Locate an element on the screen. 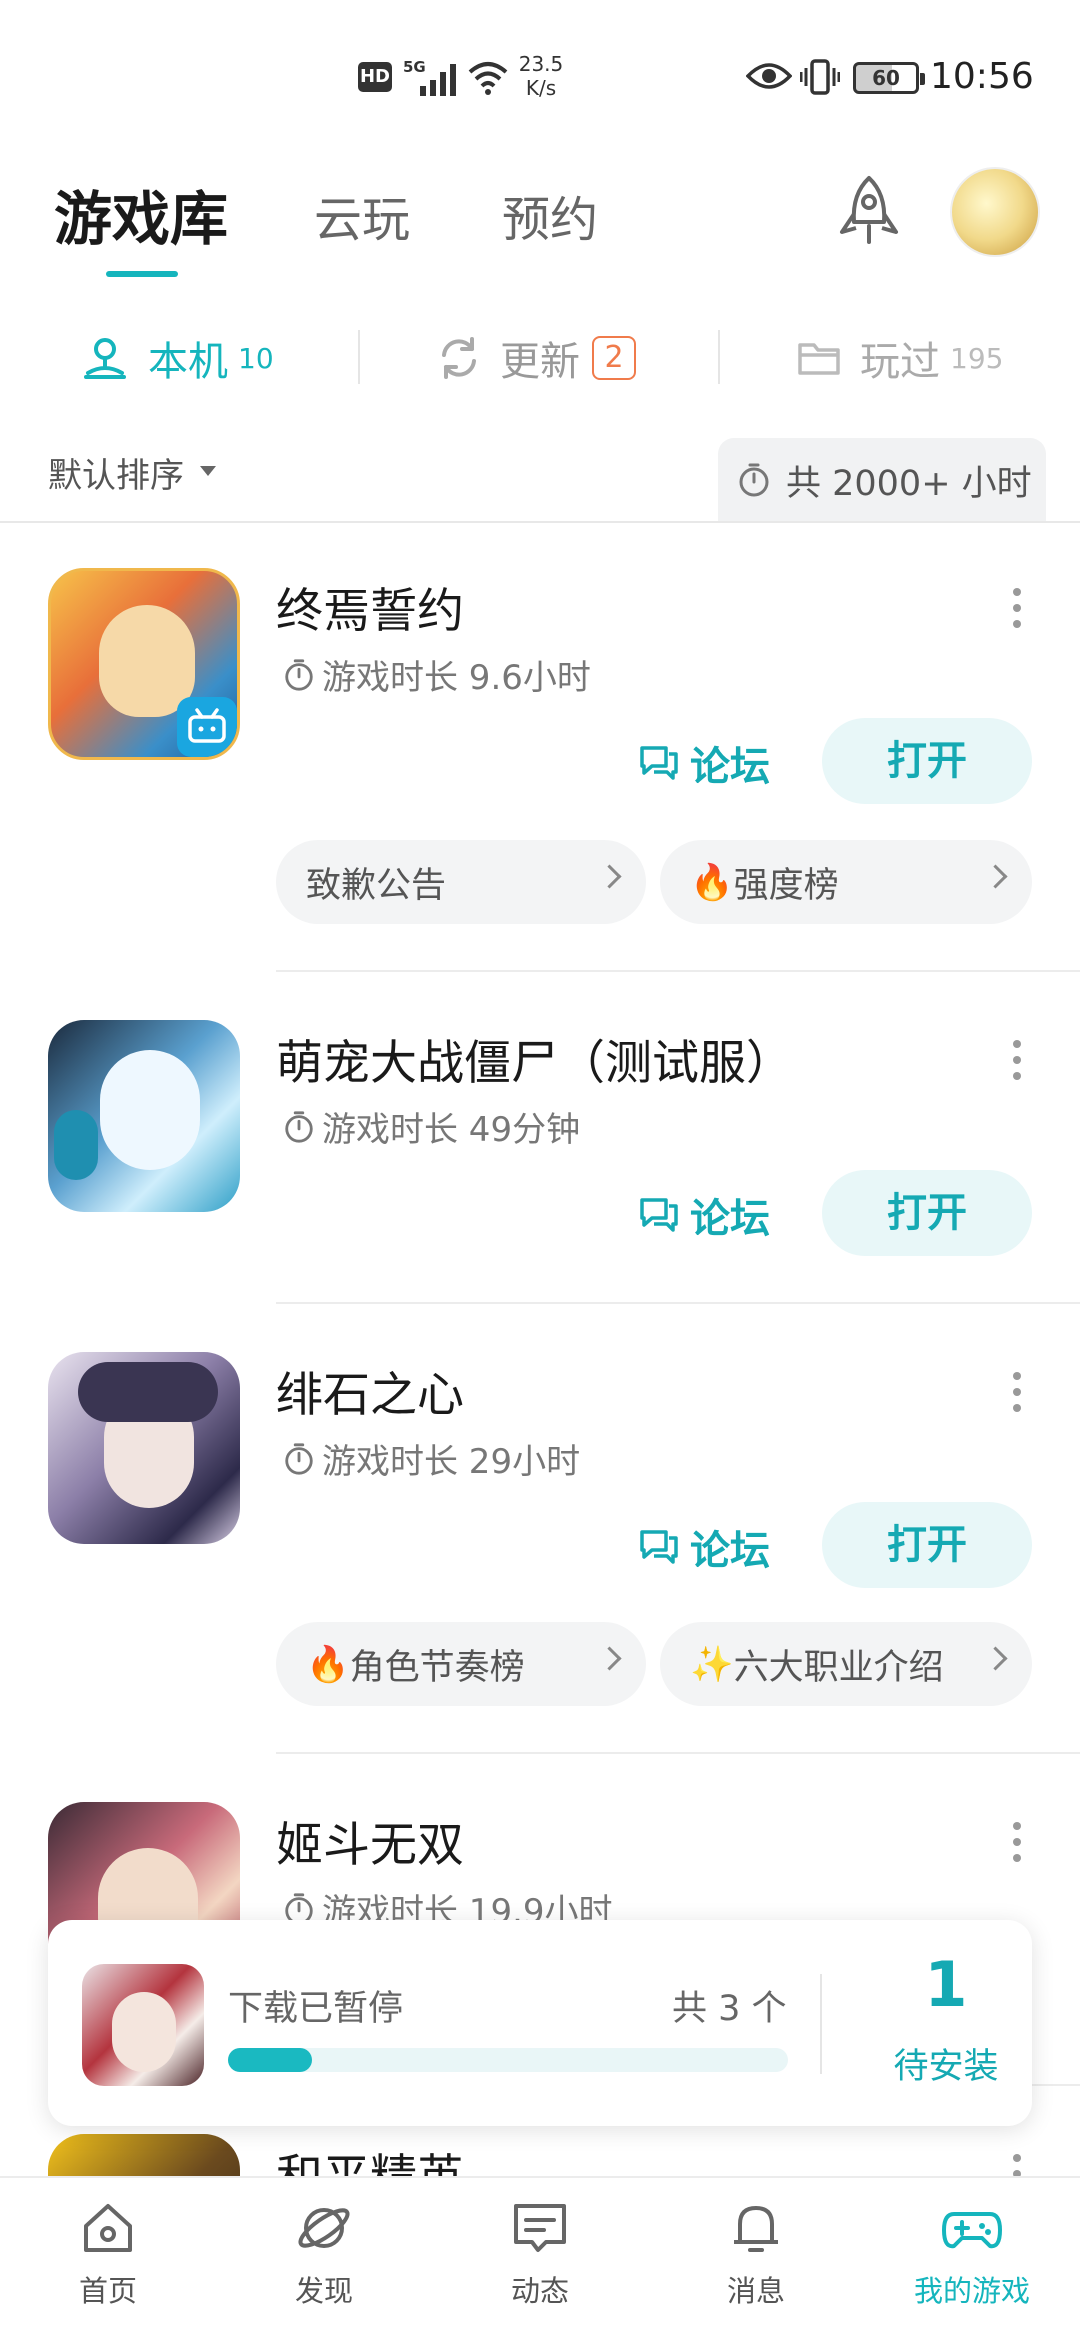 This screenshot has height=2342, width=1080. game-icon-feishi is located at coordinates (144, 1448).